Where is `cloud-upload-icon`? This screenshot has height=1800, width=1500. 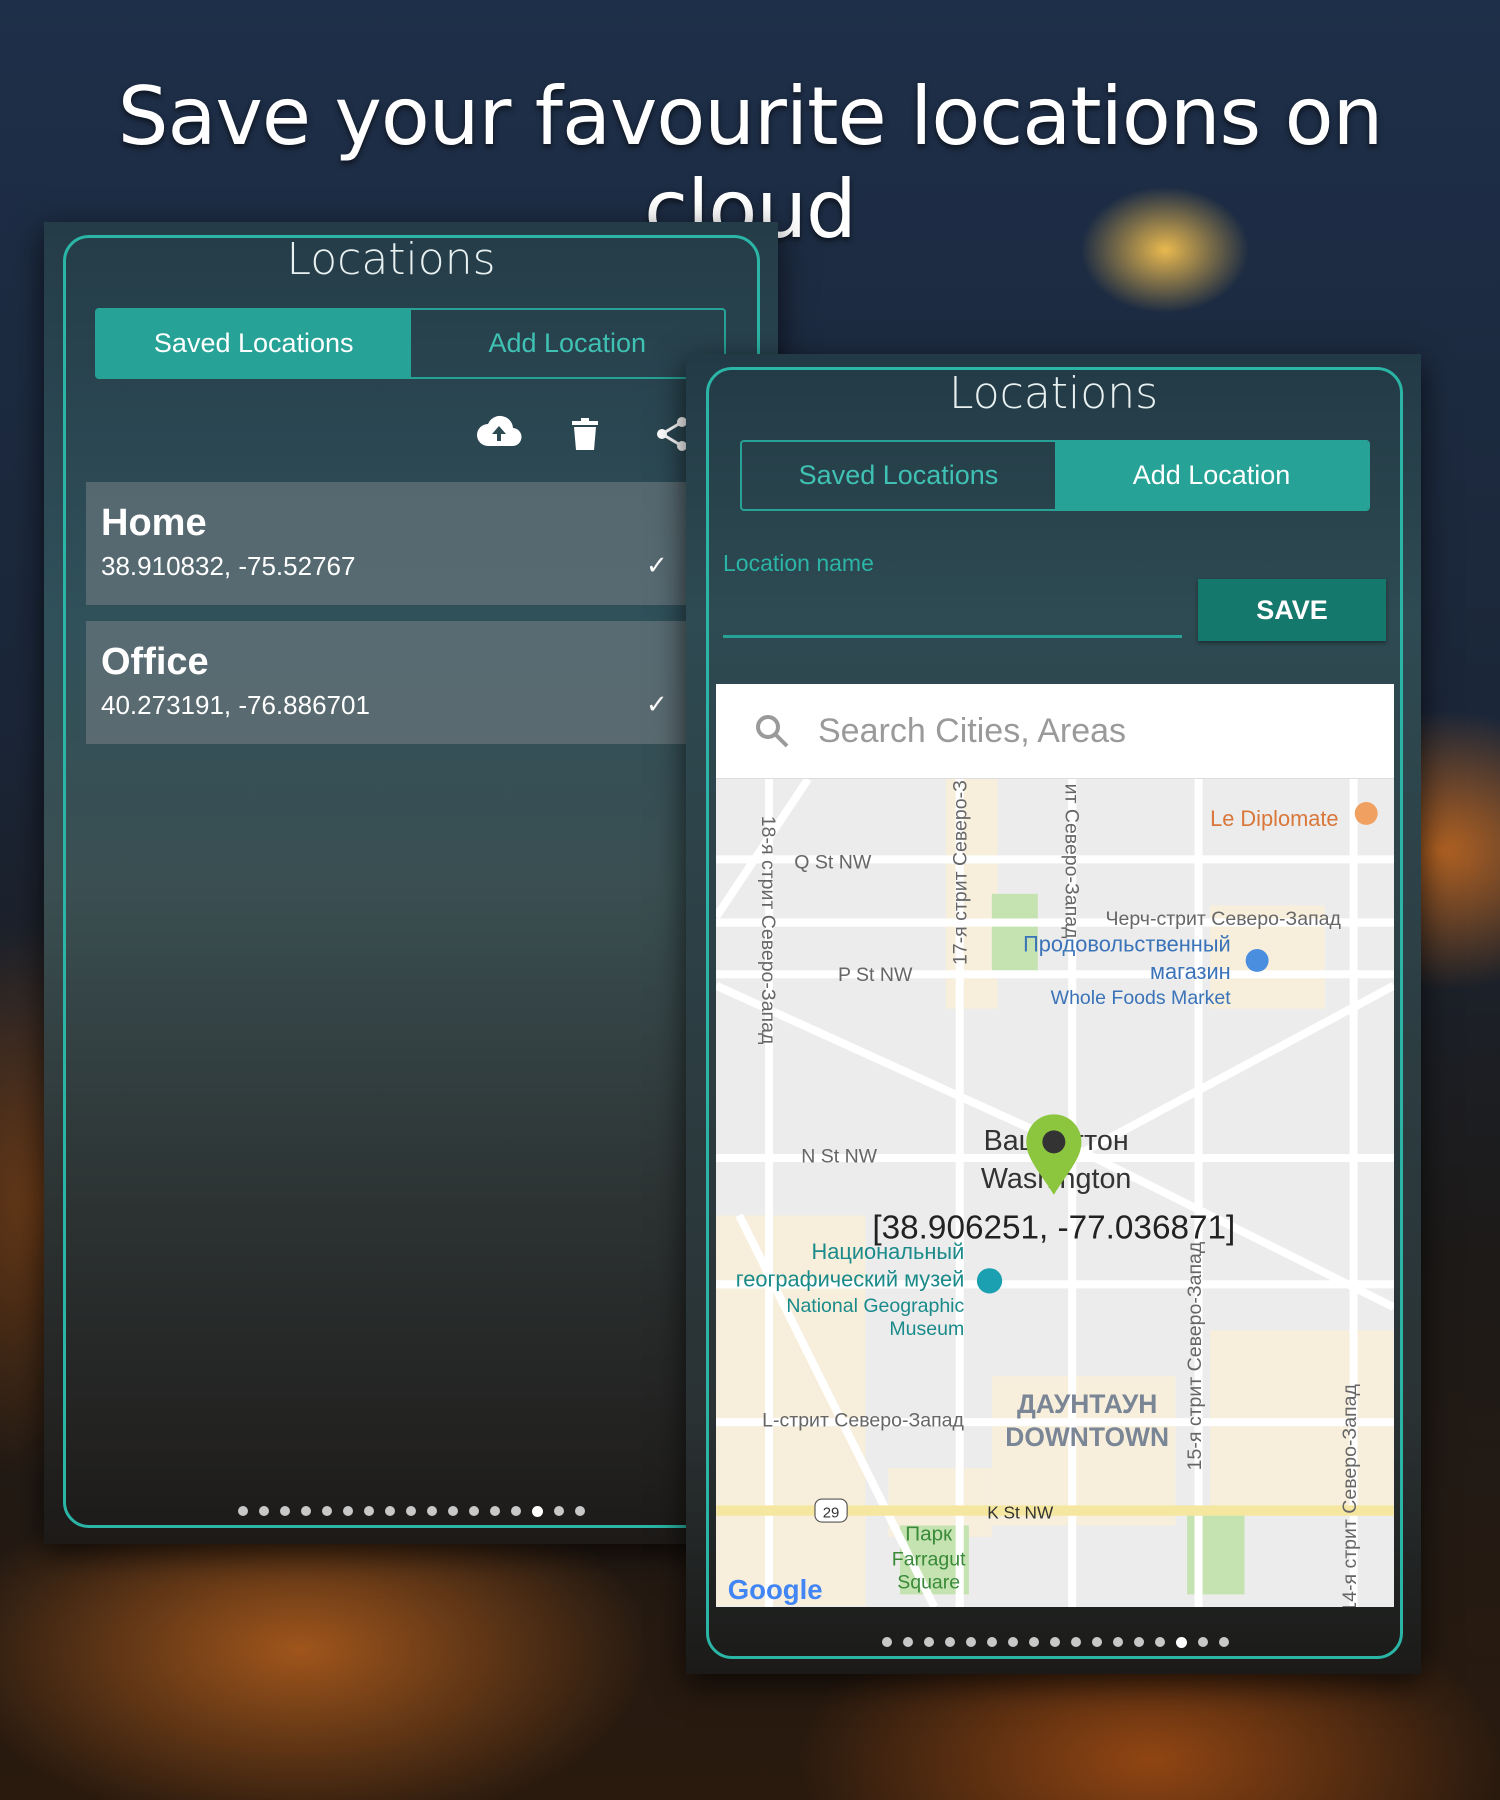 cloud-upload-icon is located at coordinates (499, 433).